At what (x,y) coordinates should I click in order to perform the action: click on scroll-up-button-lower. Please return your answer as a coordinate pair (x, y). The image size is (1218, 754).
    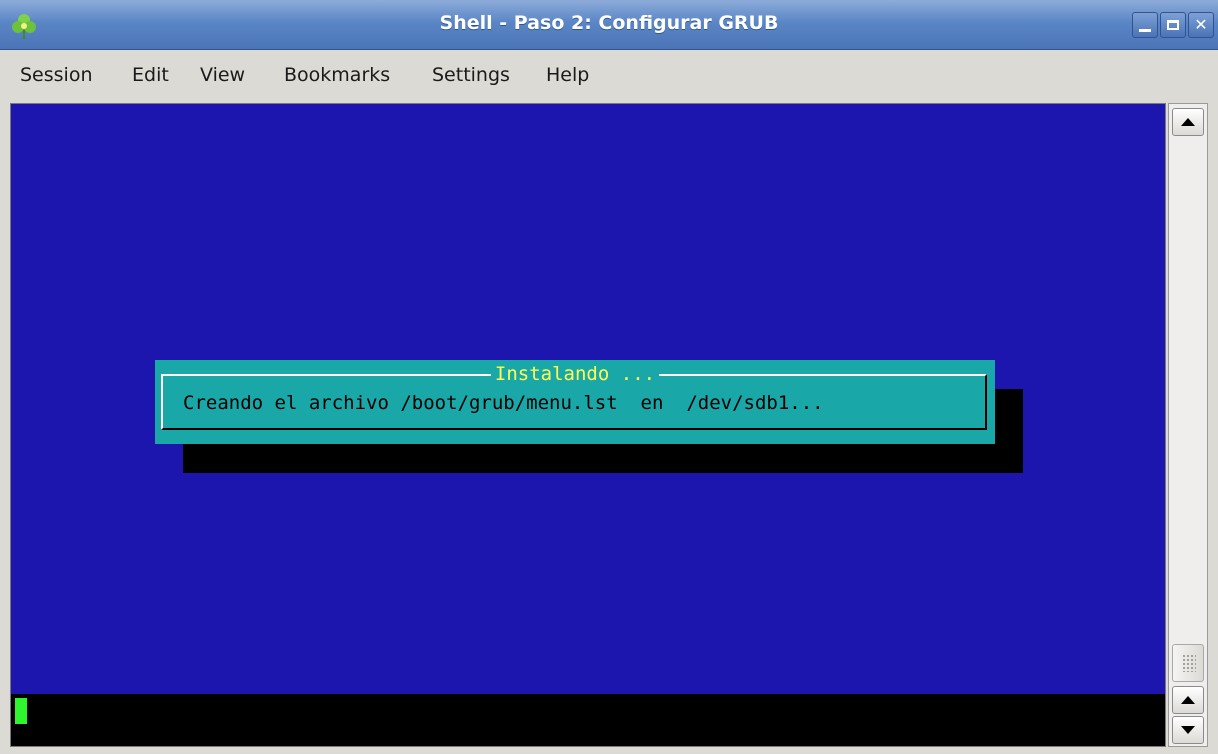
    Looking at the image, I should click on (1188, 700).